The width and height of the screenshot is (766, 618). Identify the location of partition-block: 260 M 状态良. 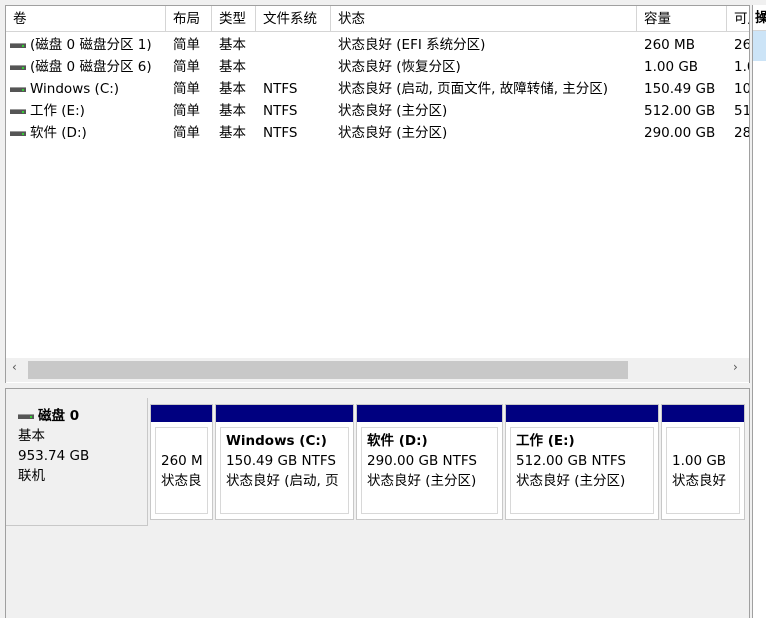
(181, 462).